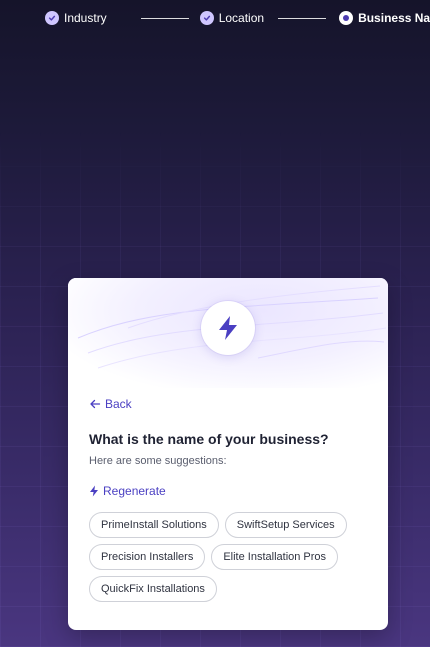 This screenshot has width=430, height=647. What do you see at coordinates (118, 404) in the screenshot?
I see `back-label: Back` at bounding box center [118, 404].